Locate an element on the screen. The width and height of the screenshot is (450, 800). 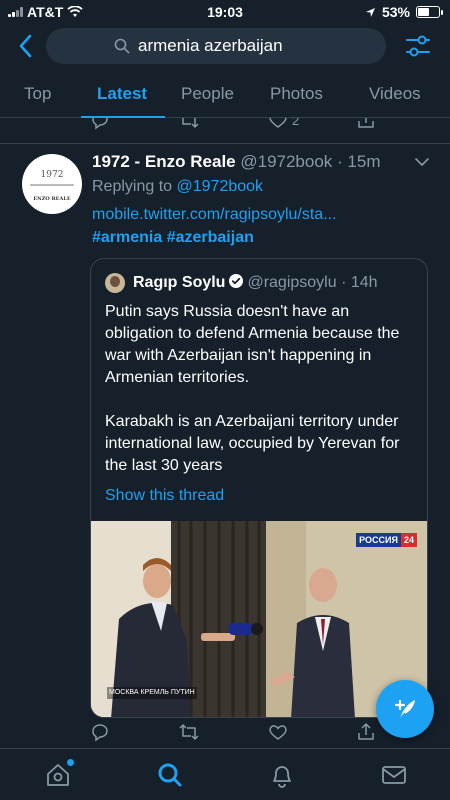
like-button is located at coordinates (278, 732).